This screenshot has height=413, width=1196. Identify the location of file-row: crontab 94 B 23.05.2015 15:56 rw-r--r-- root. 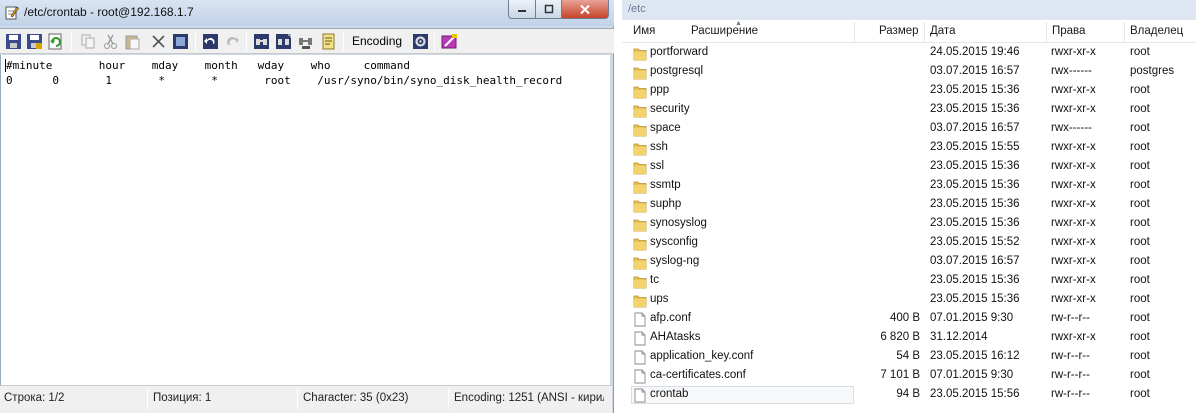
(909, 395).